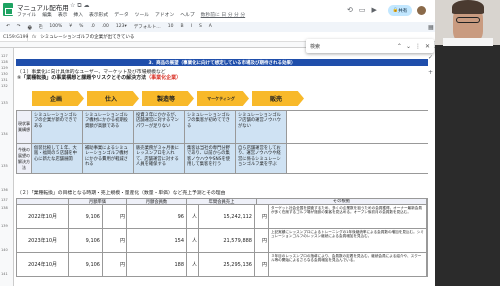 This screenshot has height=286, width=500. What do you see at coordinates (171, 27) in the screenshot?
I see `font-size-input: 10` at bounding box center [171, 27].